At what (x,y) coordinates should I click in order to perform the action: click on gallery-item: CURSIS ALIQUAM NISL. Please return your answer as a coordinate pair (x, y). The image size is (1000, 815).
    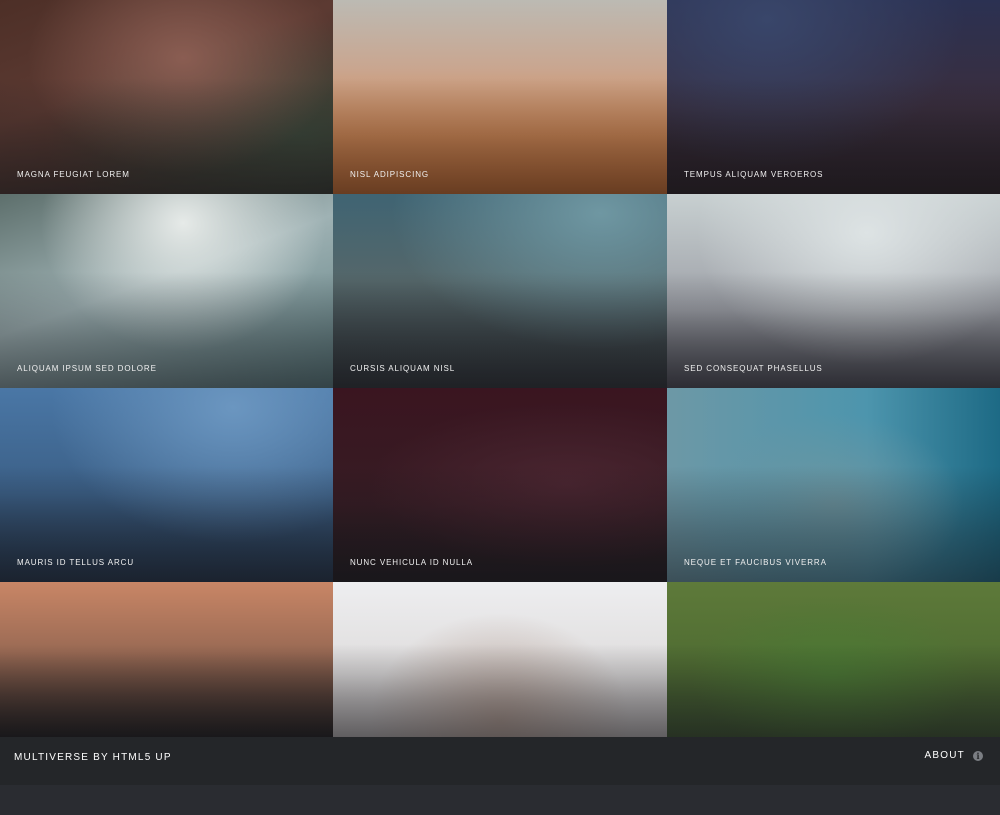
    Looking at the image, I should click on (500, 291).